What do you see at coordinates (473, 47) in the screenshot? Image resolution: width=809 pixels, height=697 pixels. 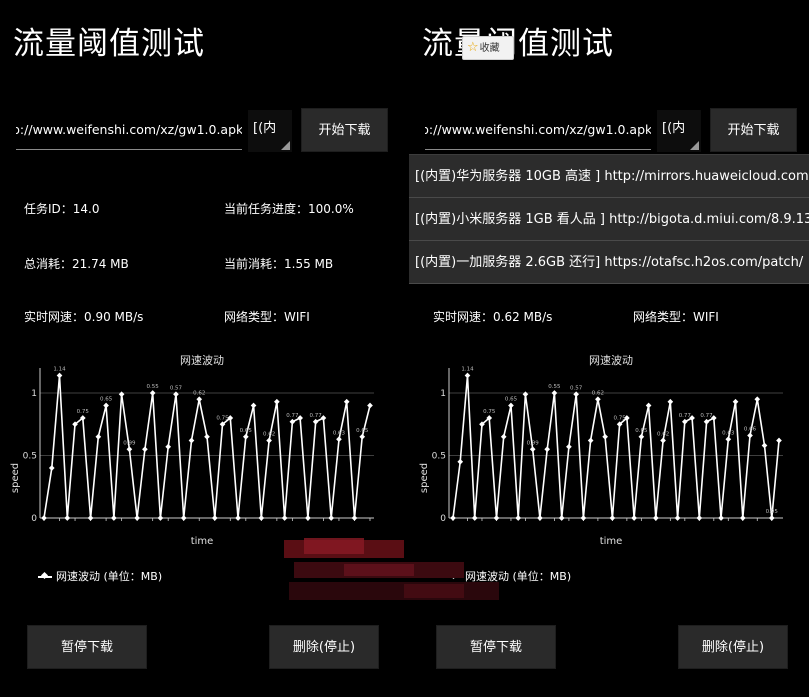 I see `star-icon: ☆` at bounding box center [473, 47].